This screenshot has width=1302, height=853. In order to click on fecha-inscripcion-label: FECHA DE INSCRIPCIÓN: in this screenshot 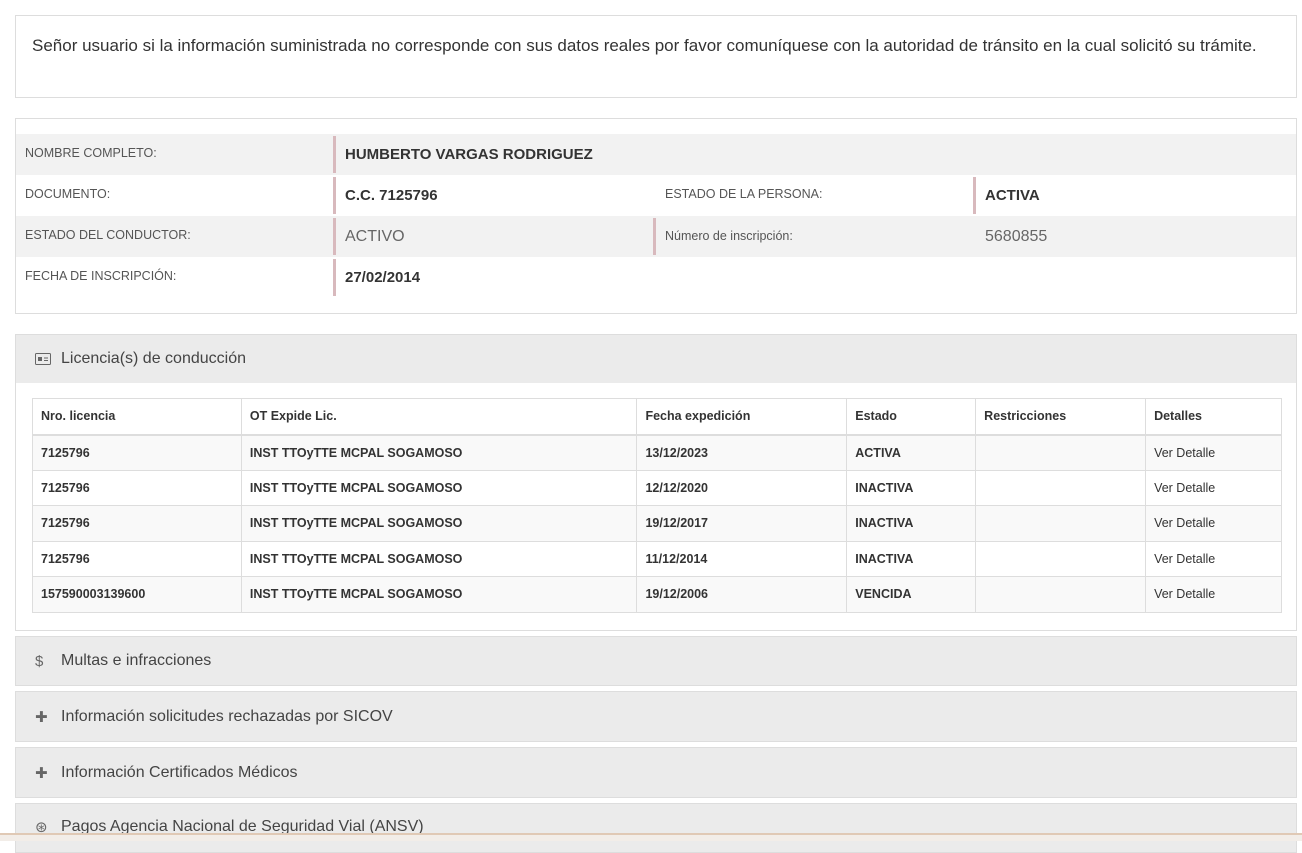, I will do `click(101, 276)`.